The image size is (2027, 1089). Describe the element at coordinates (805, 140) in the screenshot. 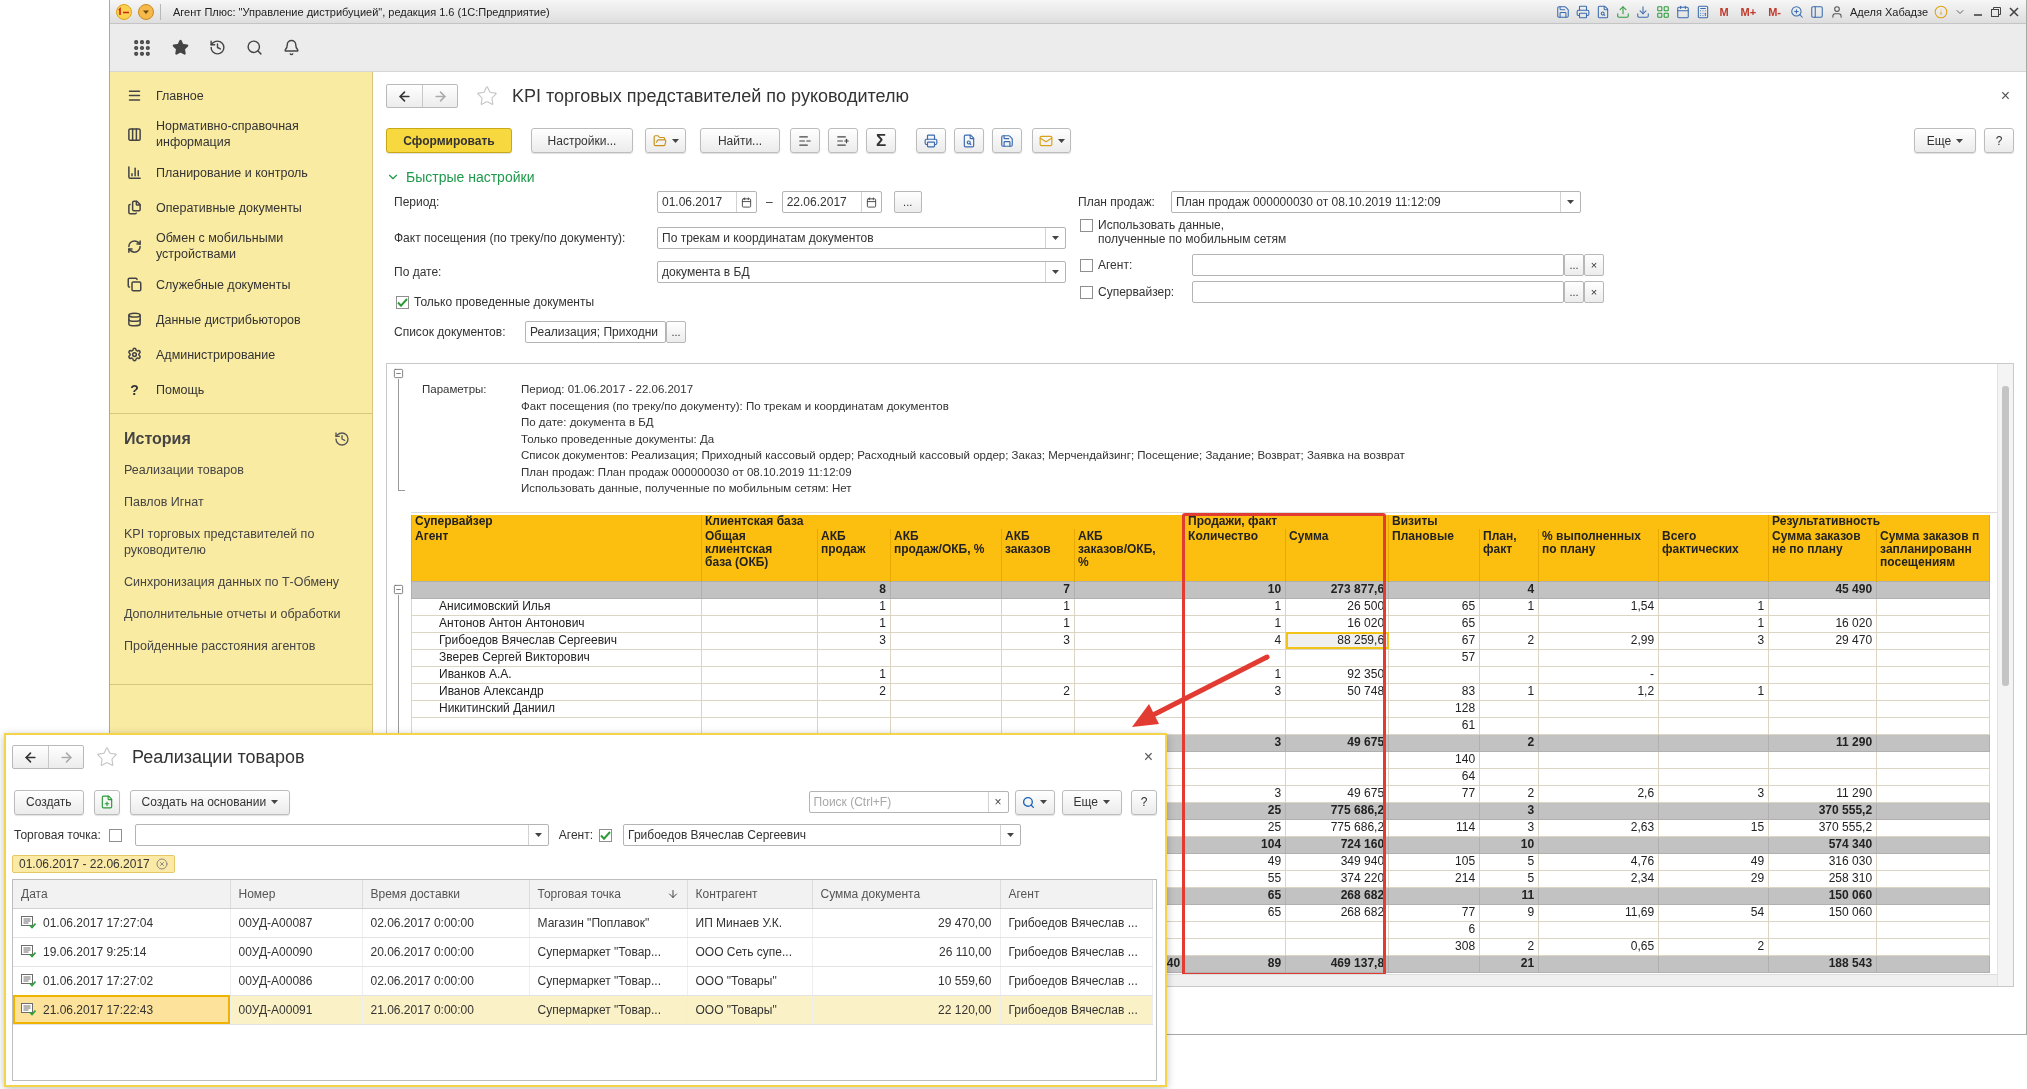

I see `collapse-button` at that location.